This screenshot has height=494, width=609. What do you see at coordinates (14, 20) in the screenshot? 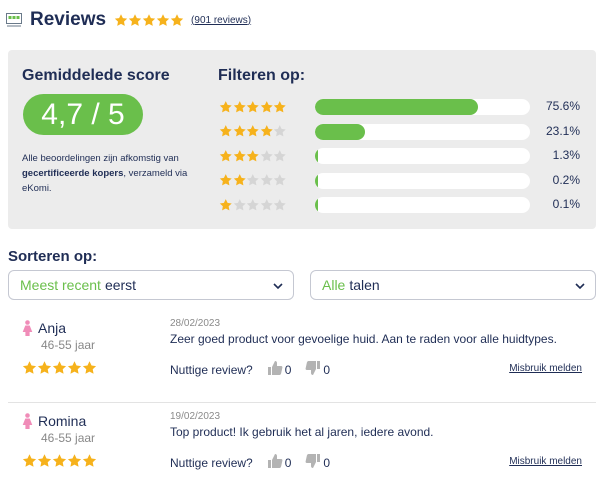
I see `reviews-icon` at bounding box center [14, 20].